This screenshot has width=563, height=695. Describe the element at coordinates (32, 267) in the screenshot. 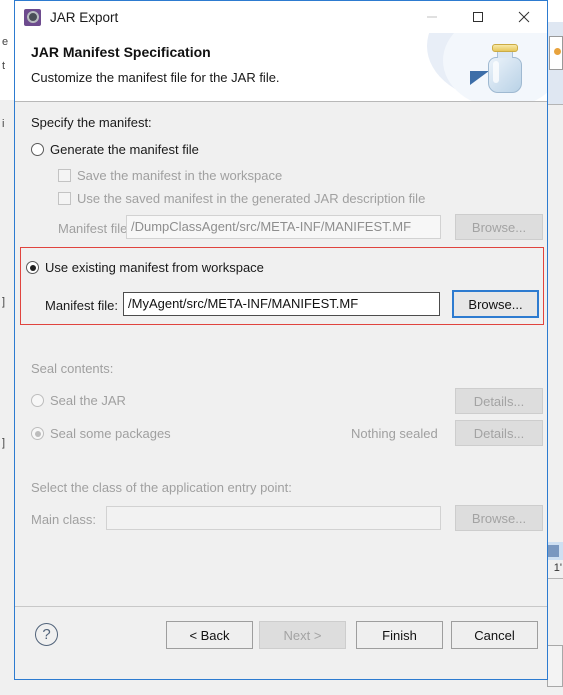

I see `radio-use-existing-manifest-indicator` at that location.